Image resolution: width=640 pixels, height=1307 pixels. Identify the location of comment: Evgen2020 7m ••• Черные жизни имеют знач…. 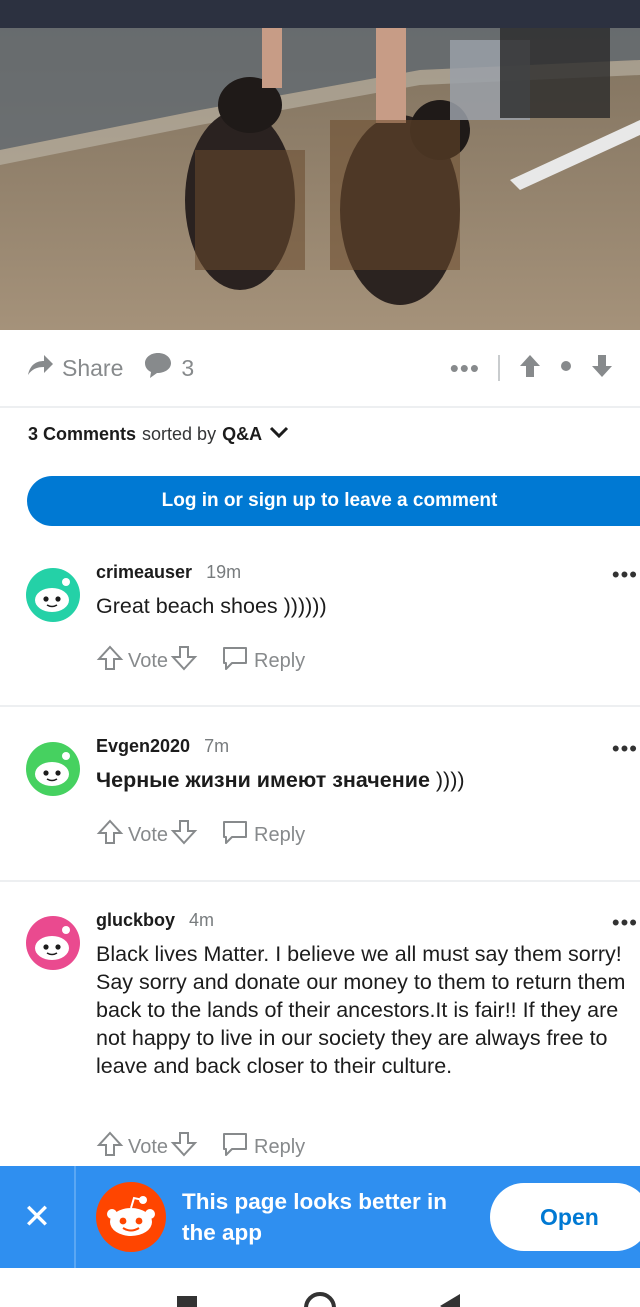
(320, 802).